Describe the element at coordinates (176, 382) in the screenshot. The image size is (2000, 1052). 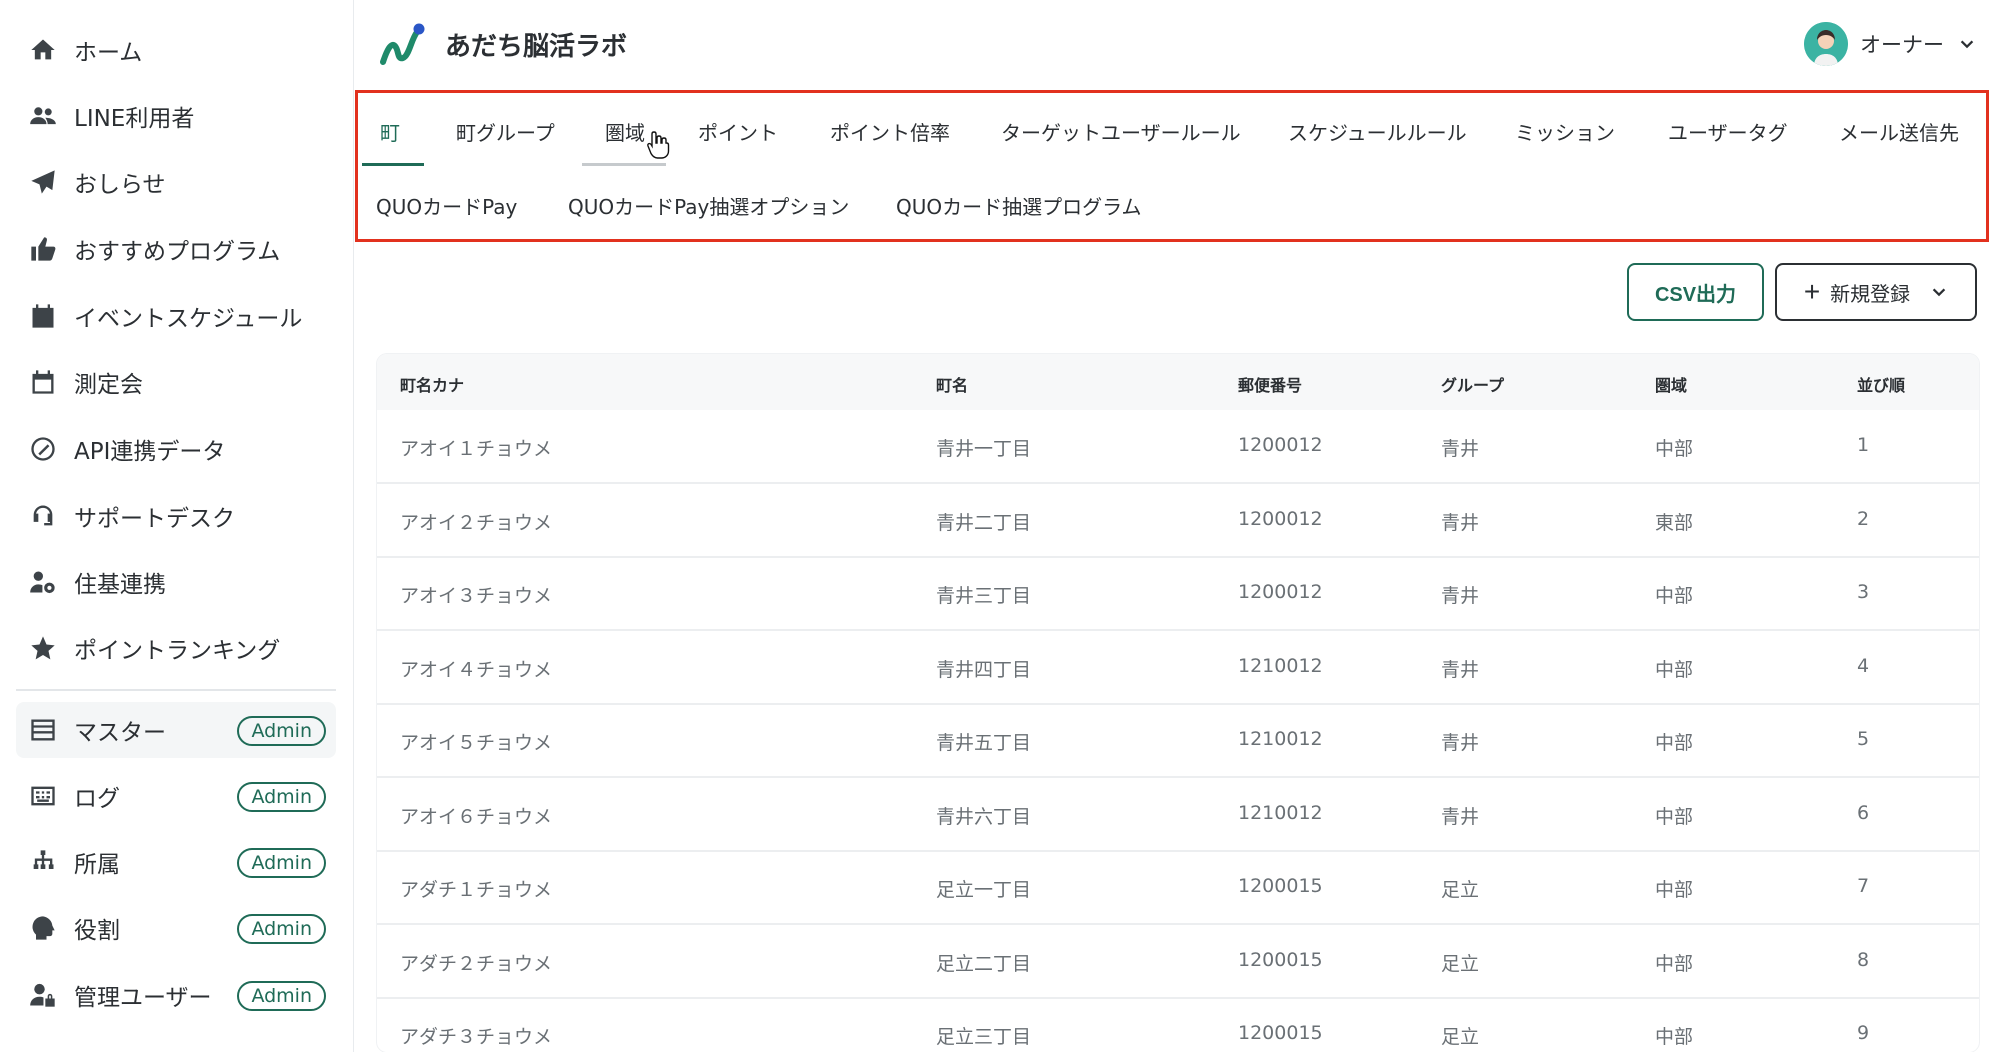
I see `sidebar-item-measurement: 測定会` at that location.